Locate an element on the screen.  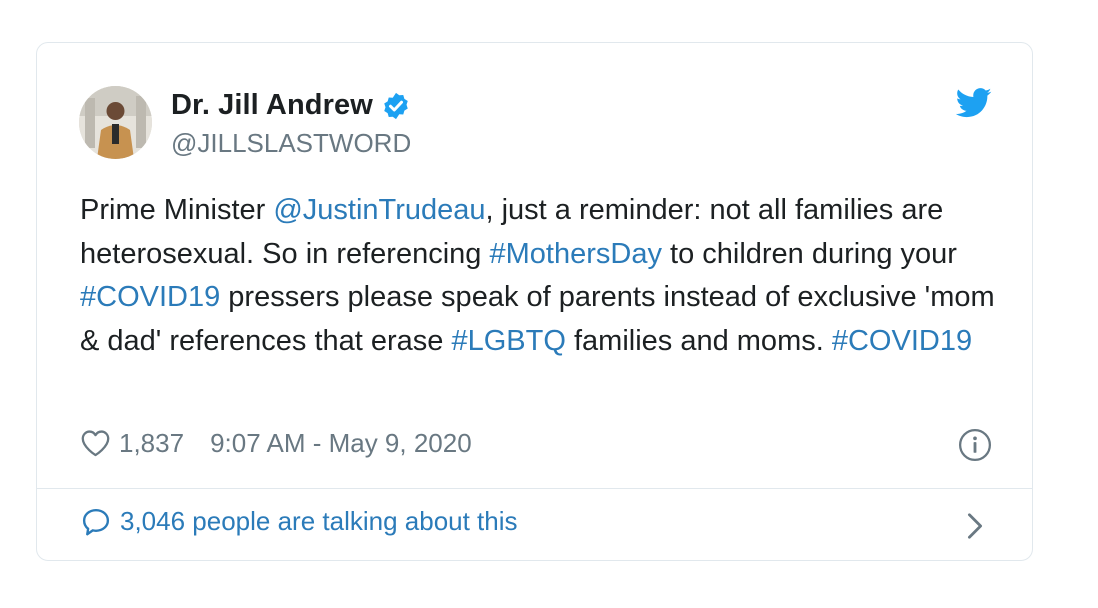
author-handle: @JILLSLASTWORD is located at coordinates (291, 143).